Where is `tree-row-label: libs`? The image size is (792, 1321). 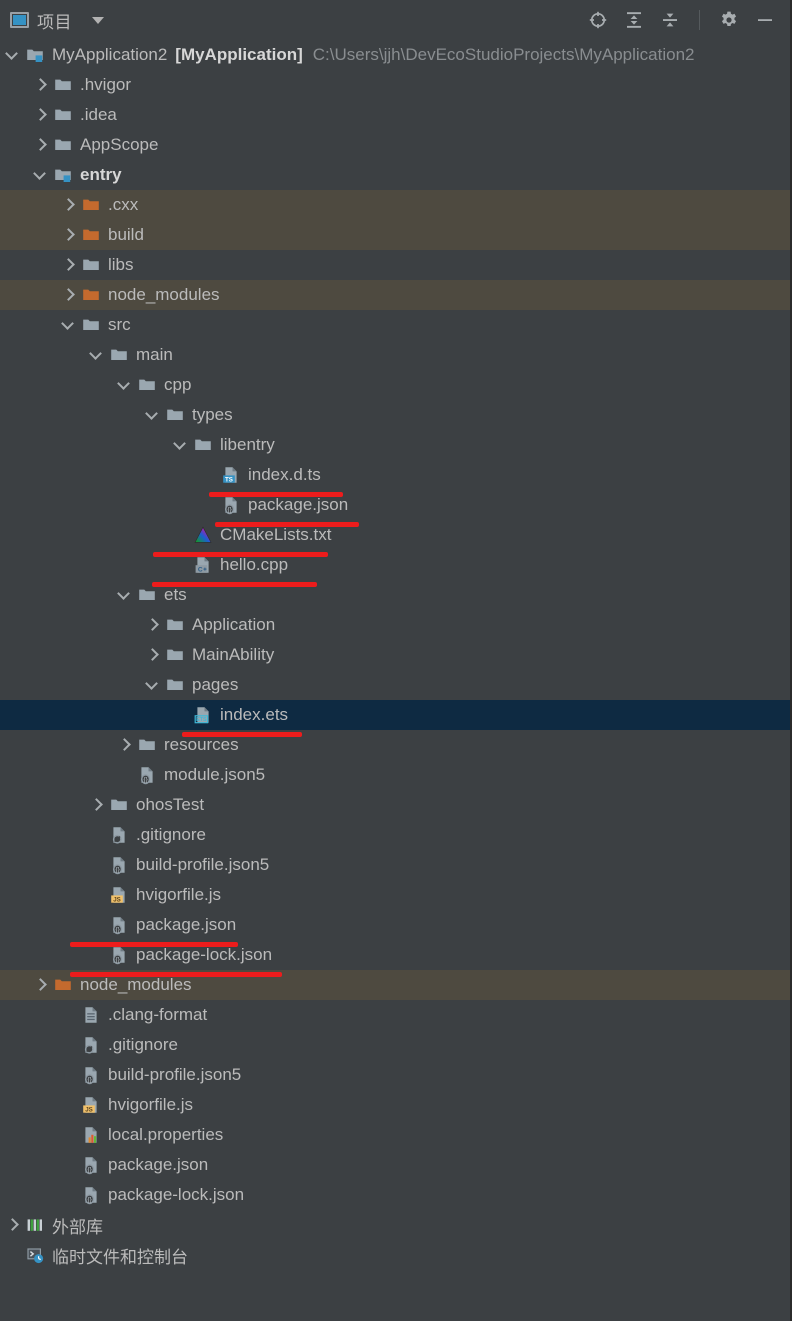
tree-row-label: libs is located at coordinates (121, 264).